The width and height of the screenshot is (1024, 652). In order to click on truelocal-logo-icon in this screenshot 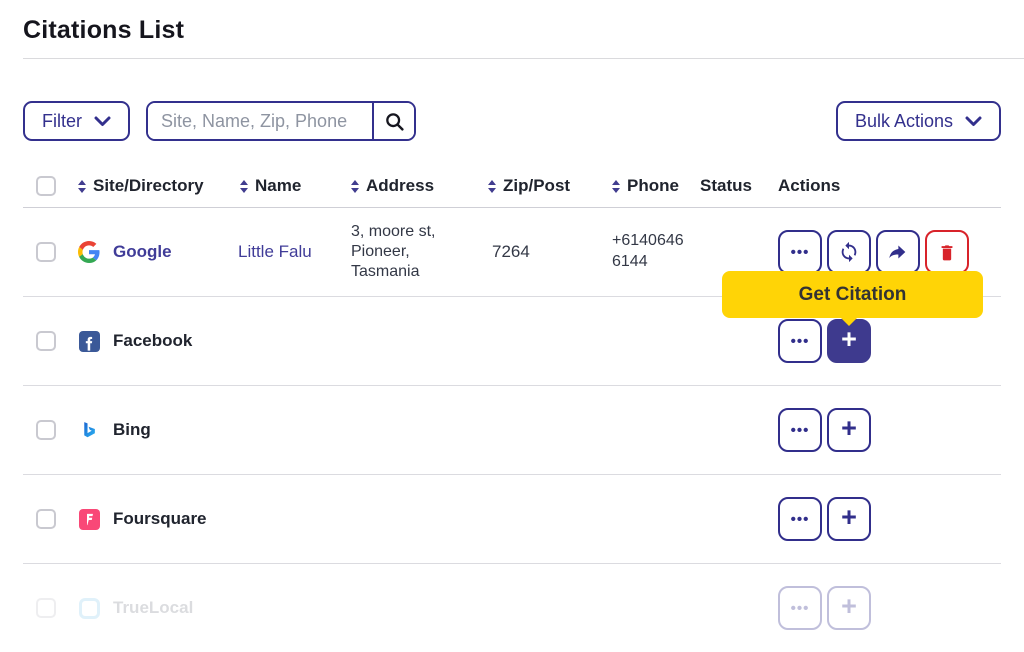, I will do `click(89, 608)`.